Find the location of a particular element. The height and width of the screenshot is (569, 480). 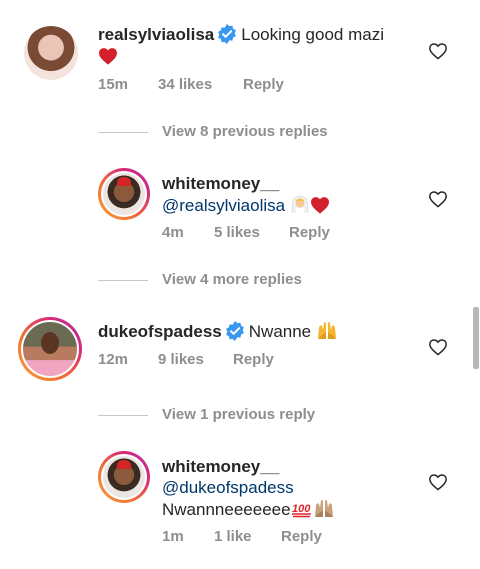

hundred-points-icon: 100 is located at coordinates (301, 510).